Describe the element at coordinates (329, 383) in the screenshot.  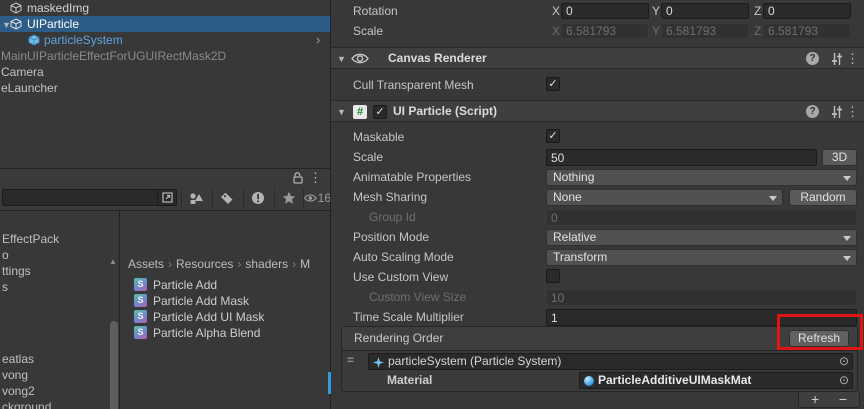
I see `scrollbar-accent-strip` at that location.